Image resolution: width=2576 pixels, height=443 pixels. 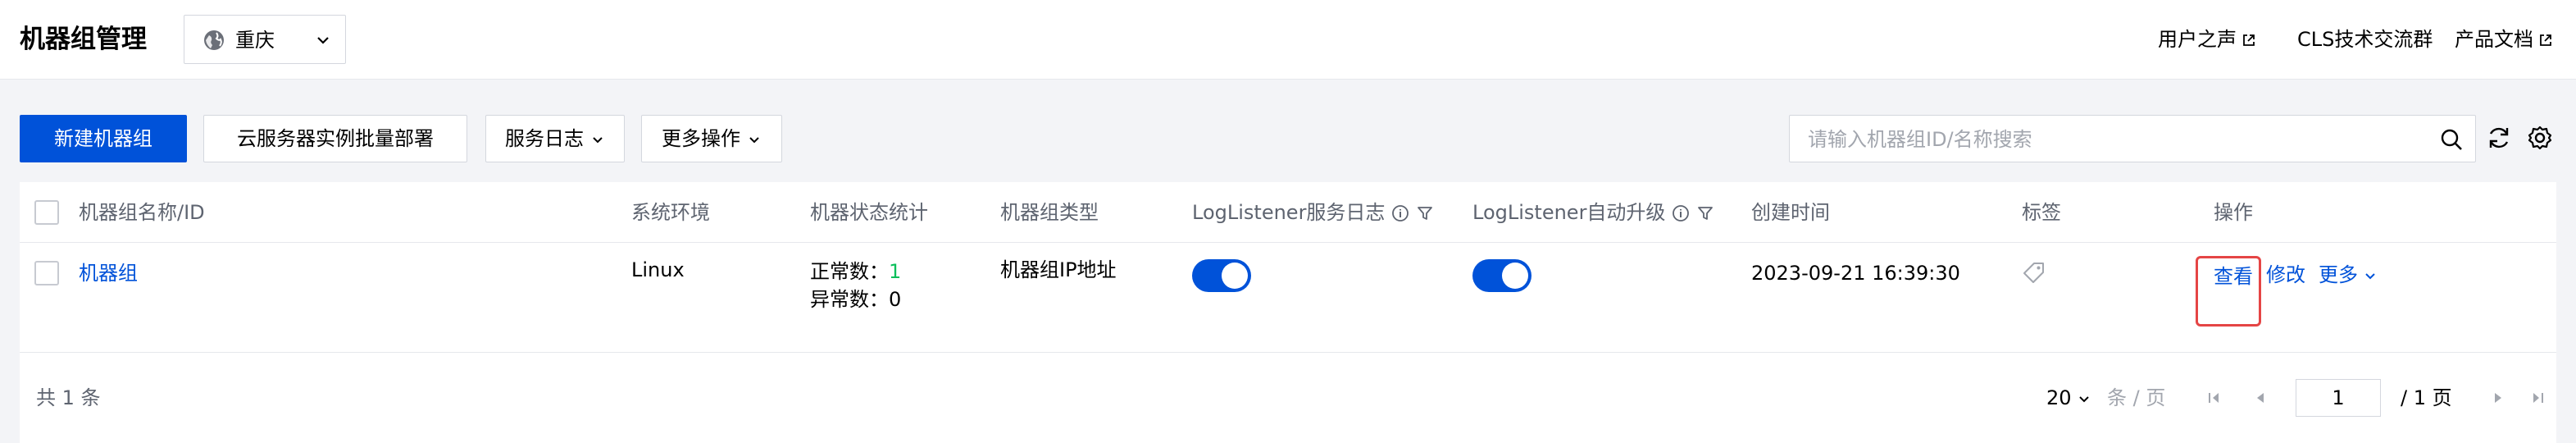 I want to click on abnormal-count-label: 异常数：, so click(x=849, y=300).